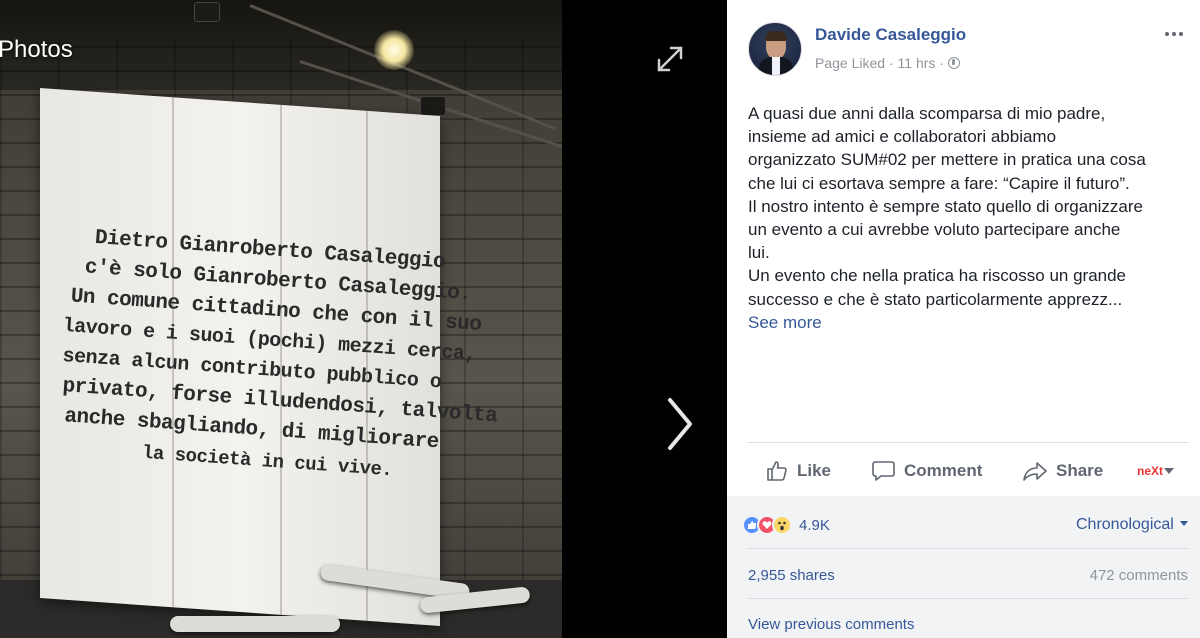  What do you see at coordinates (1177, 34) in the screenshot?
I see `more-options-button` at bounding box center [1177, 34].